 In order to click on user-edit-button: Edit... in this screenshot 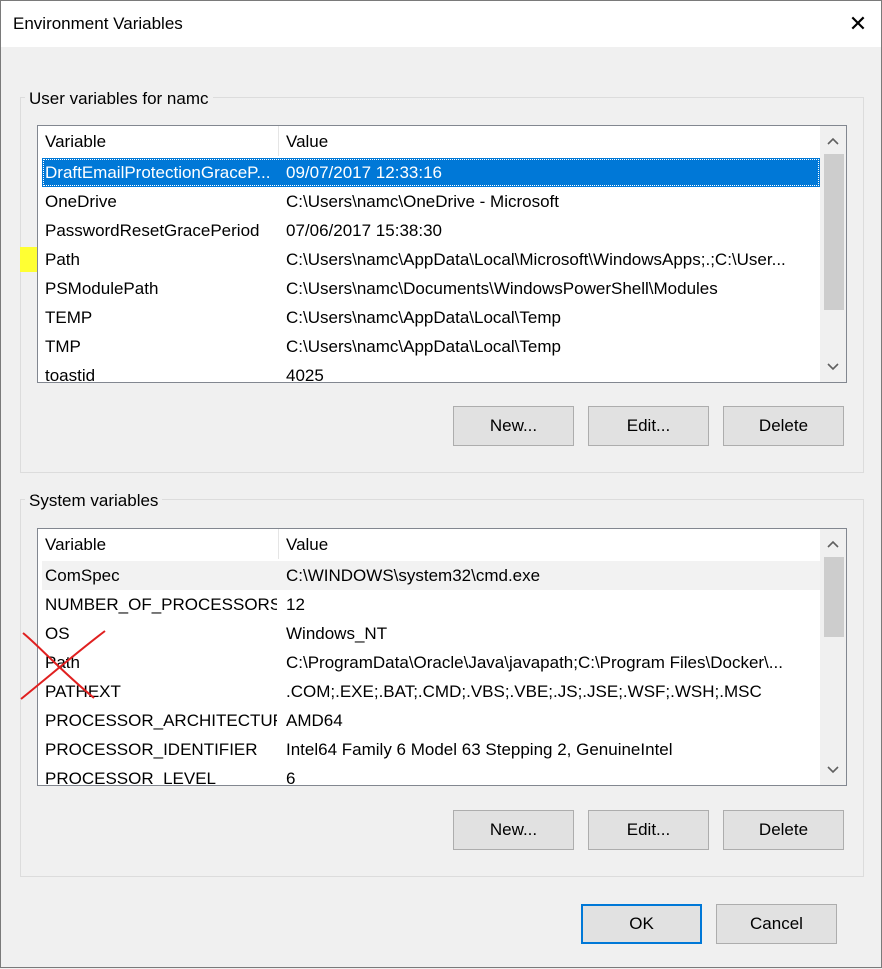, I will do `click(648, 426)`.